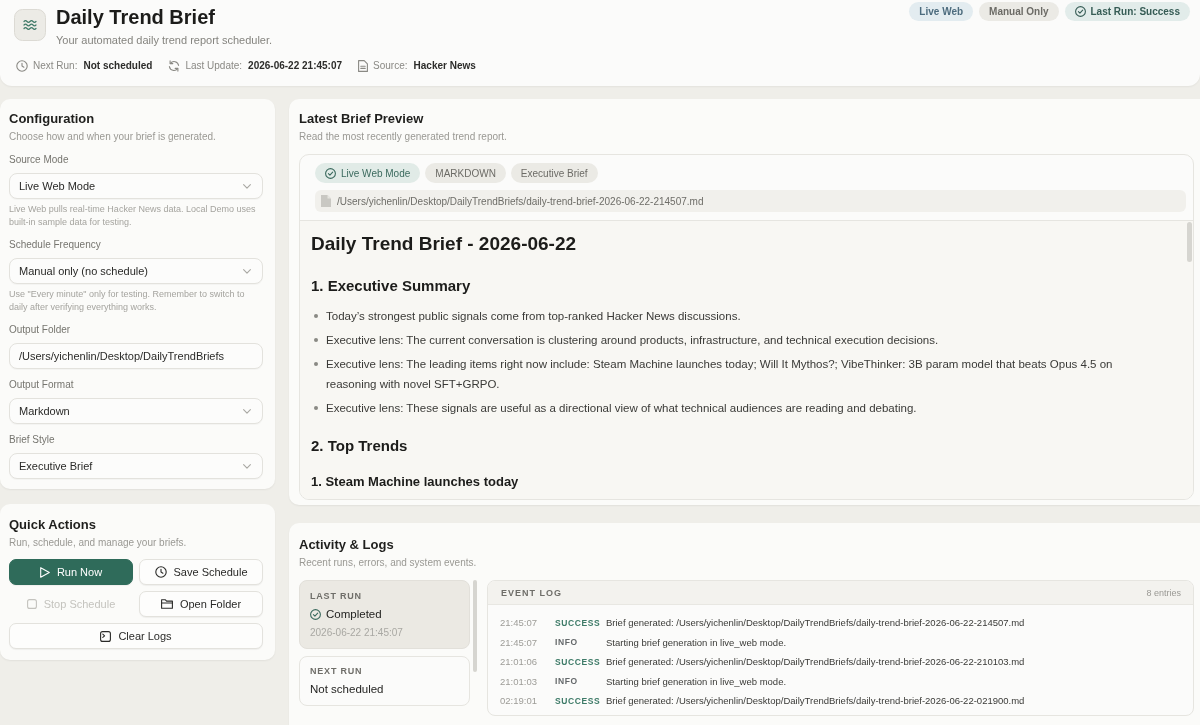 This screenshot has width=1200, height=725. Describe the element at coordinates (384, 614) in the screenshot. I see `summary-card: LAST RUN Completed 2026-06-22 21:45:07` at that location.